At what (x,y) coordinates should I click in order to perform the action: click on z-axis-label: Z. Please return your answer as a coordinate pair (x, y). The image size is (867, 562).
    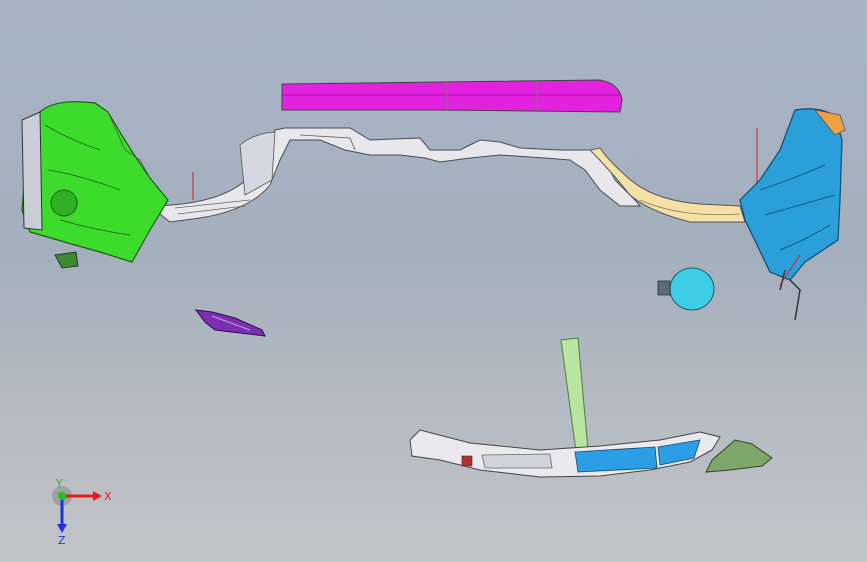
    Looking at the image, I should click on (62, 540).